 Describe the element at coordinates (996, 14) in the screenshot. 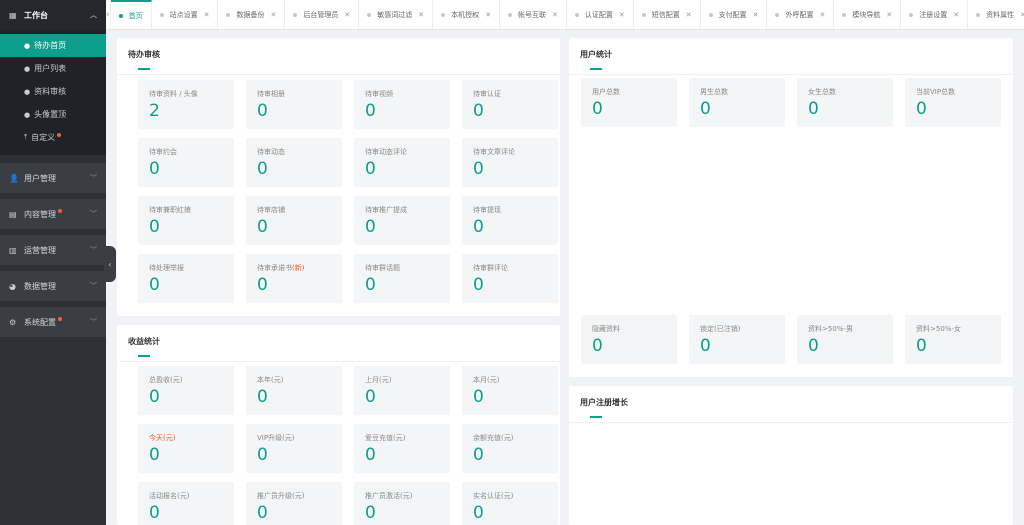

I see `tab-profile-attrs: 资料属性 ✕` at that location.